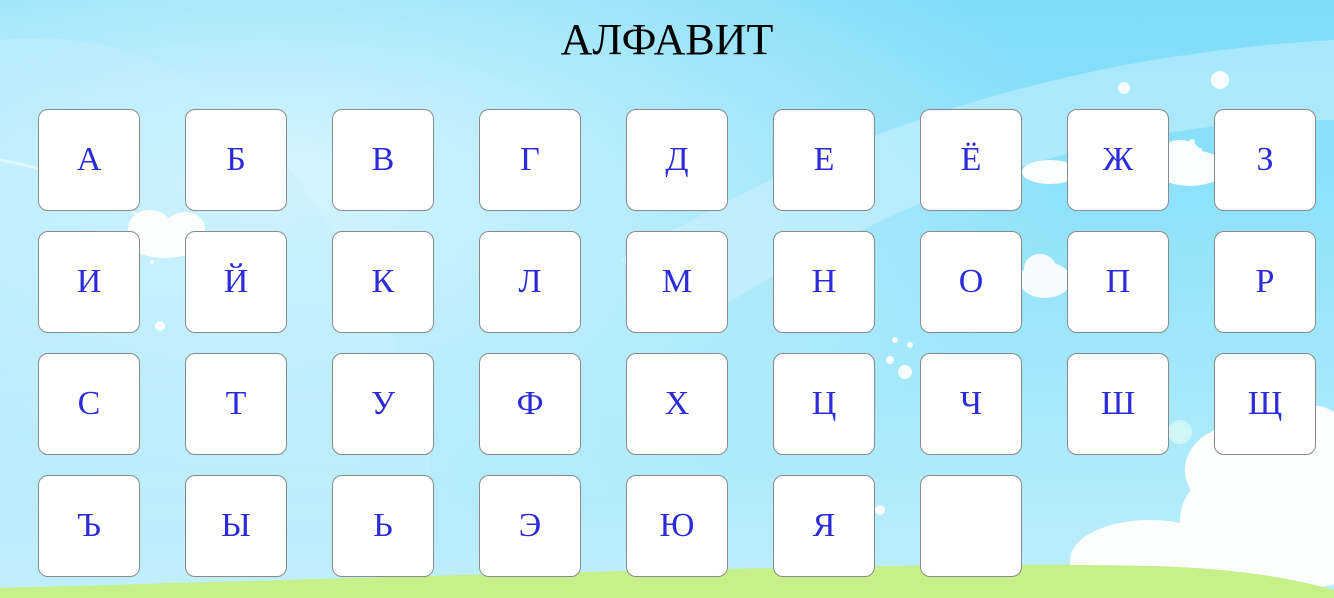 This screenshot has width=1334, height=598. I want to click on letter-tile-tse: Ц, so click(824, 404).